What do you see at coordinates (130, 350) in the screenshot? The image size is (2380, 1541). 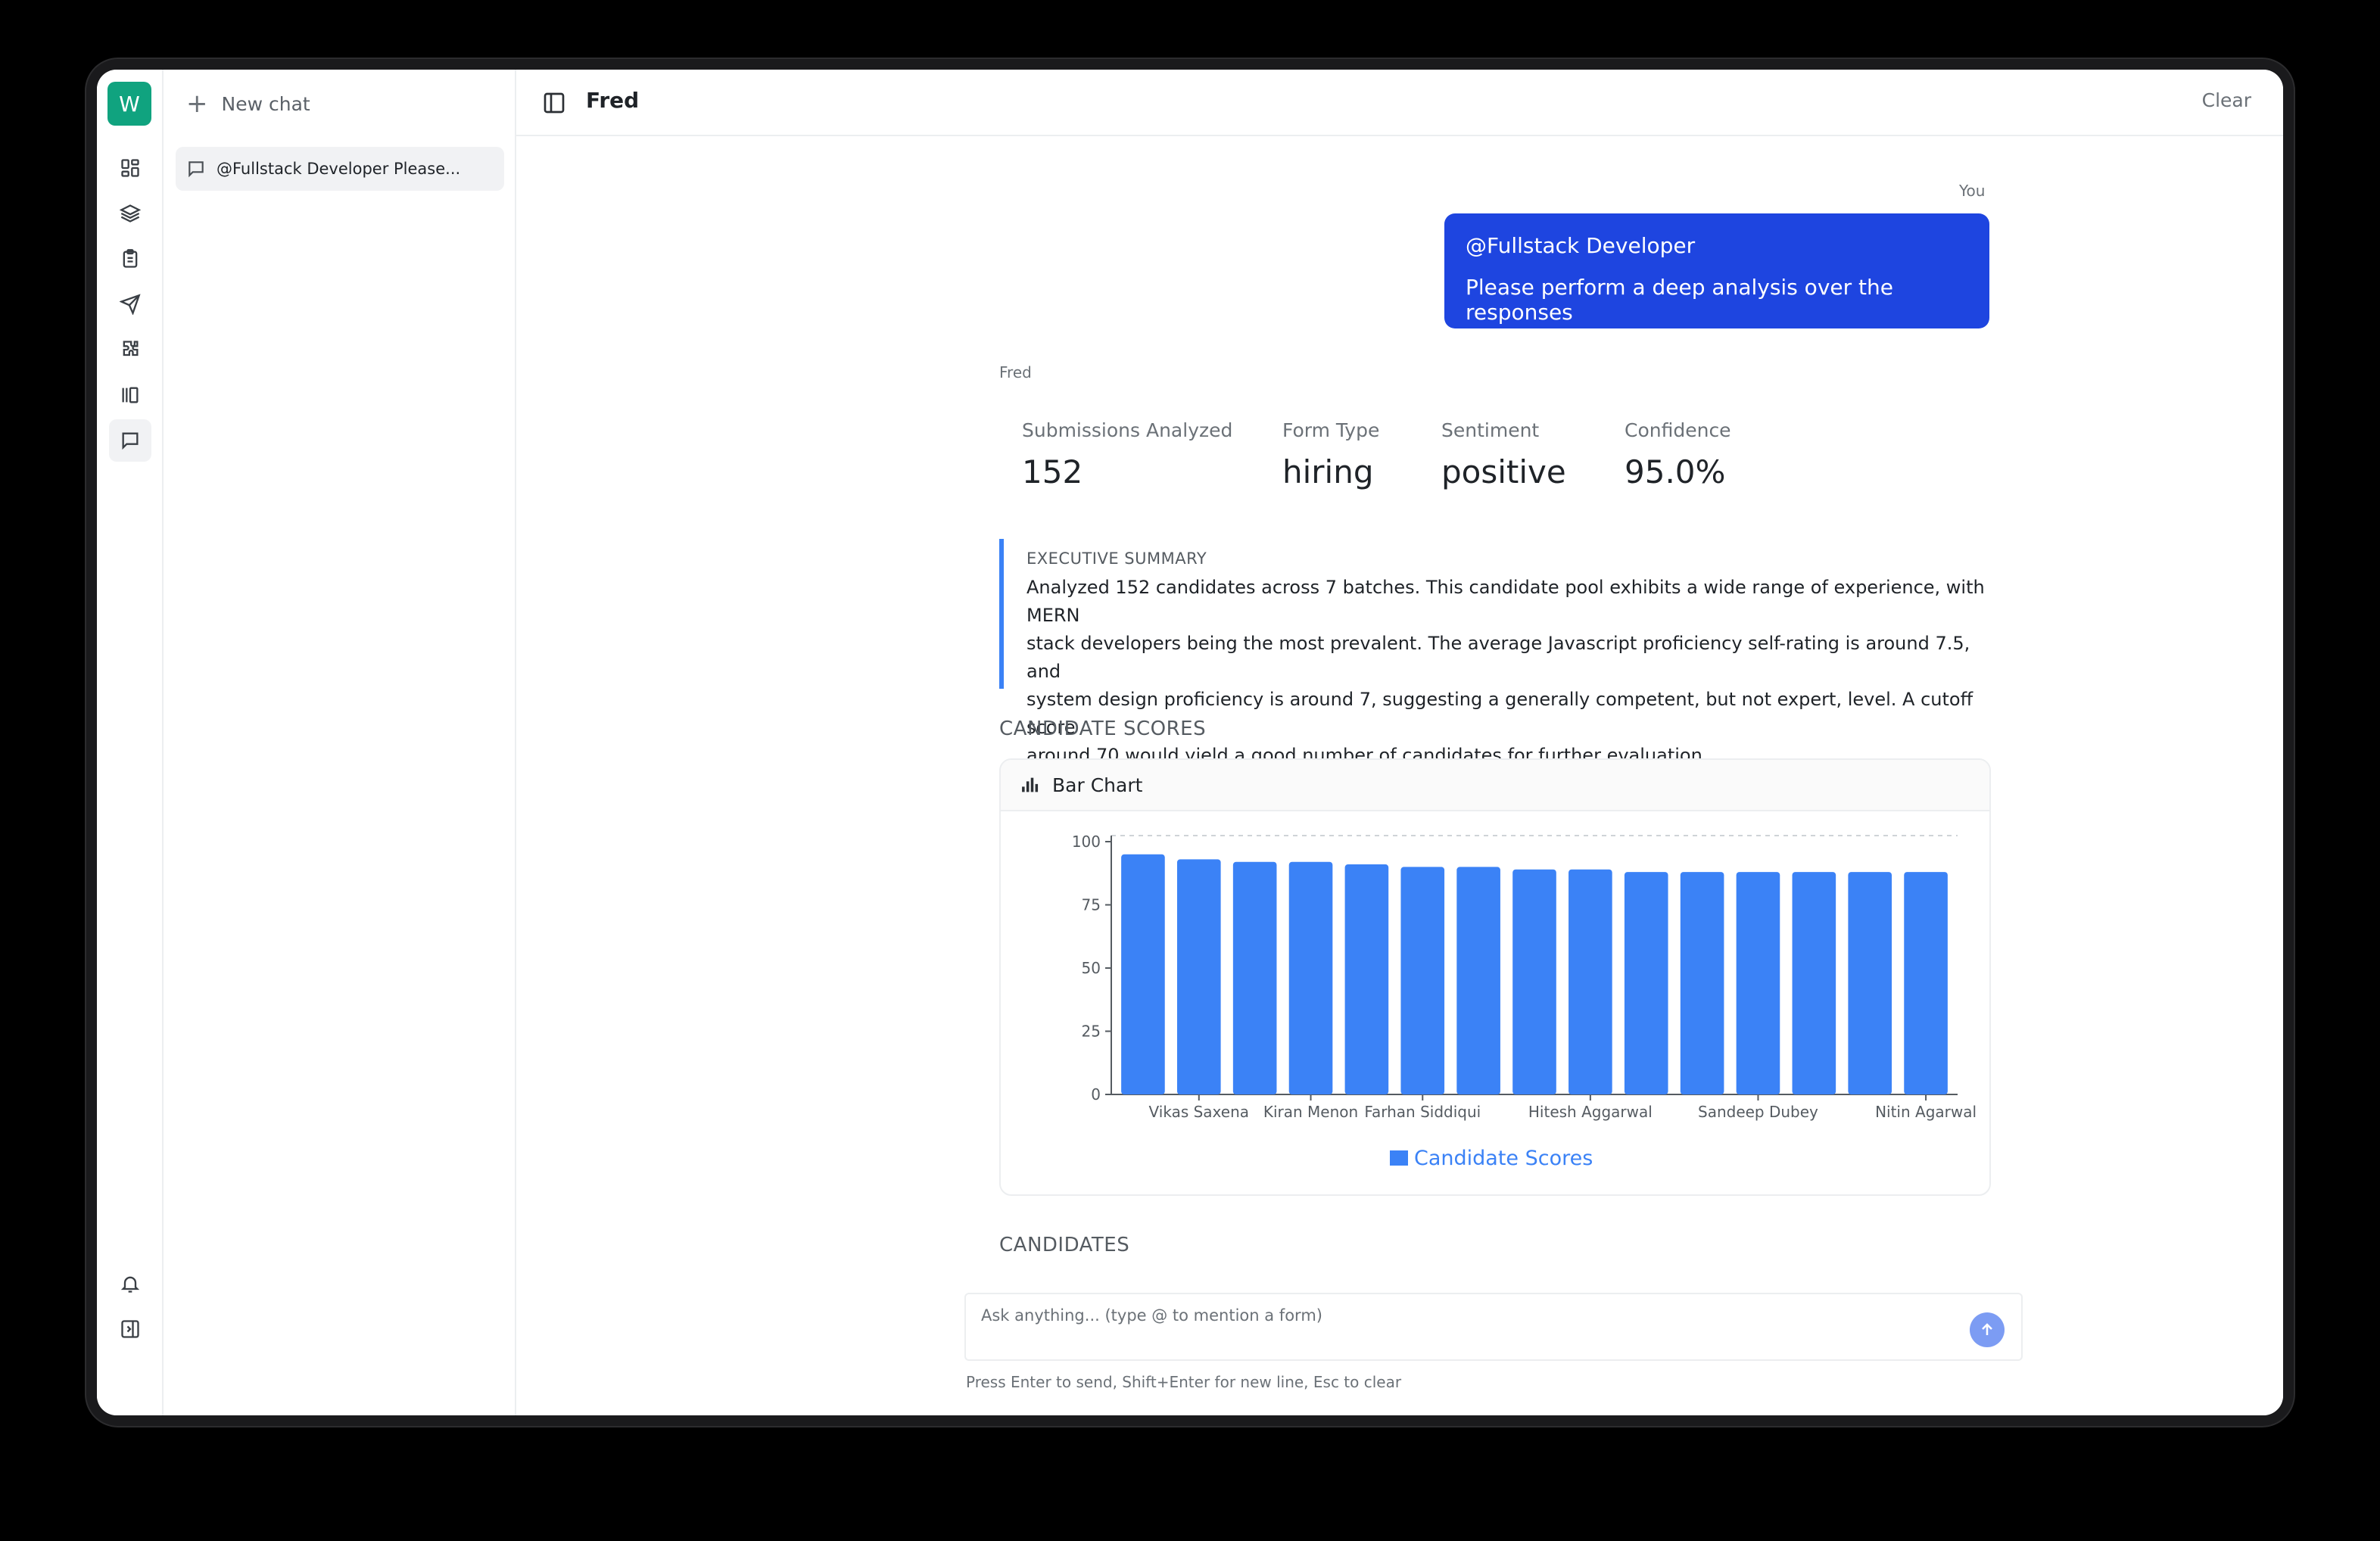 I see `puzzle-icon` at bounding box center [130, 350].